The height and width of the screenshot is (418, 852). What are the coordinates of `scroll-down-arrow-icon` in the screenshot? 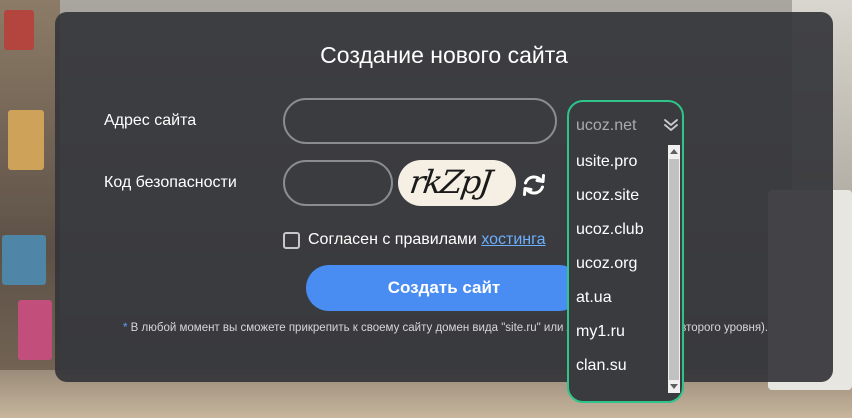 It's located at (674, 386).